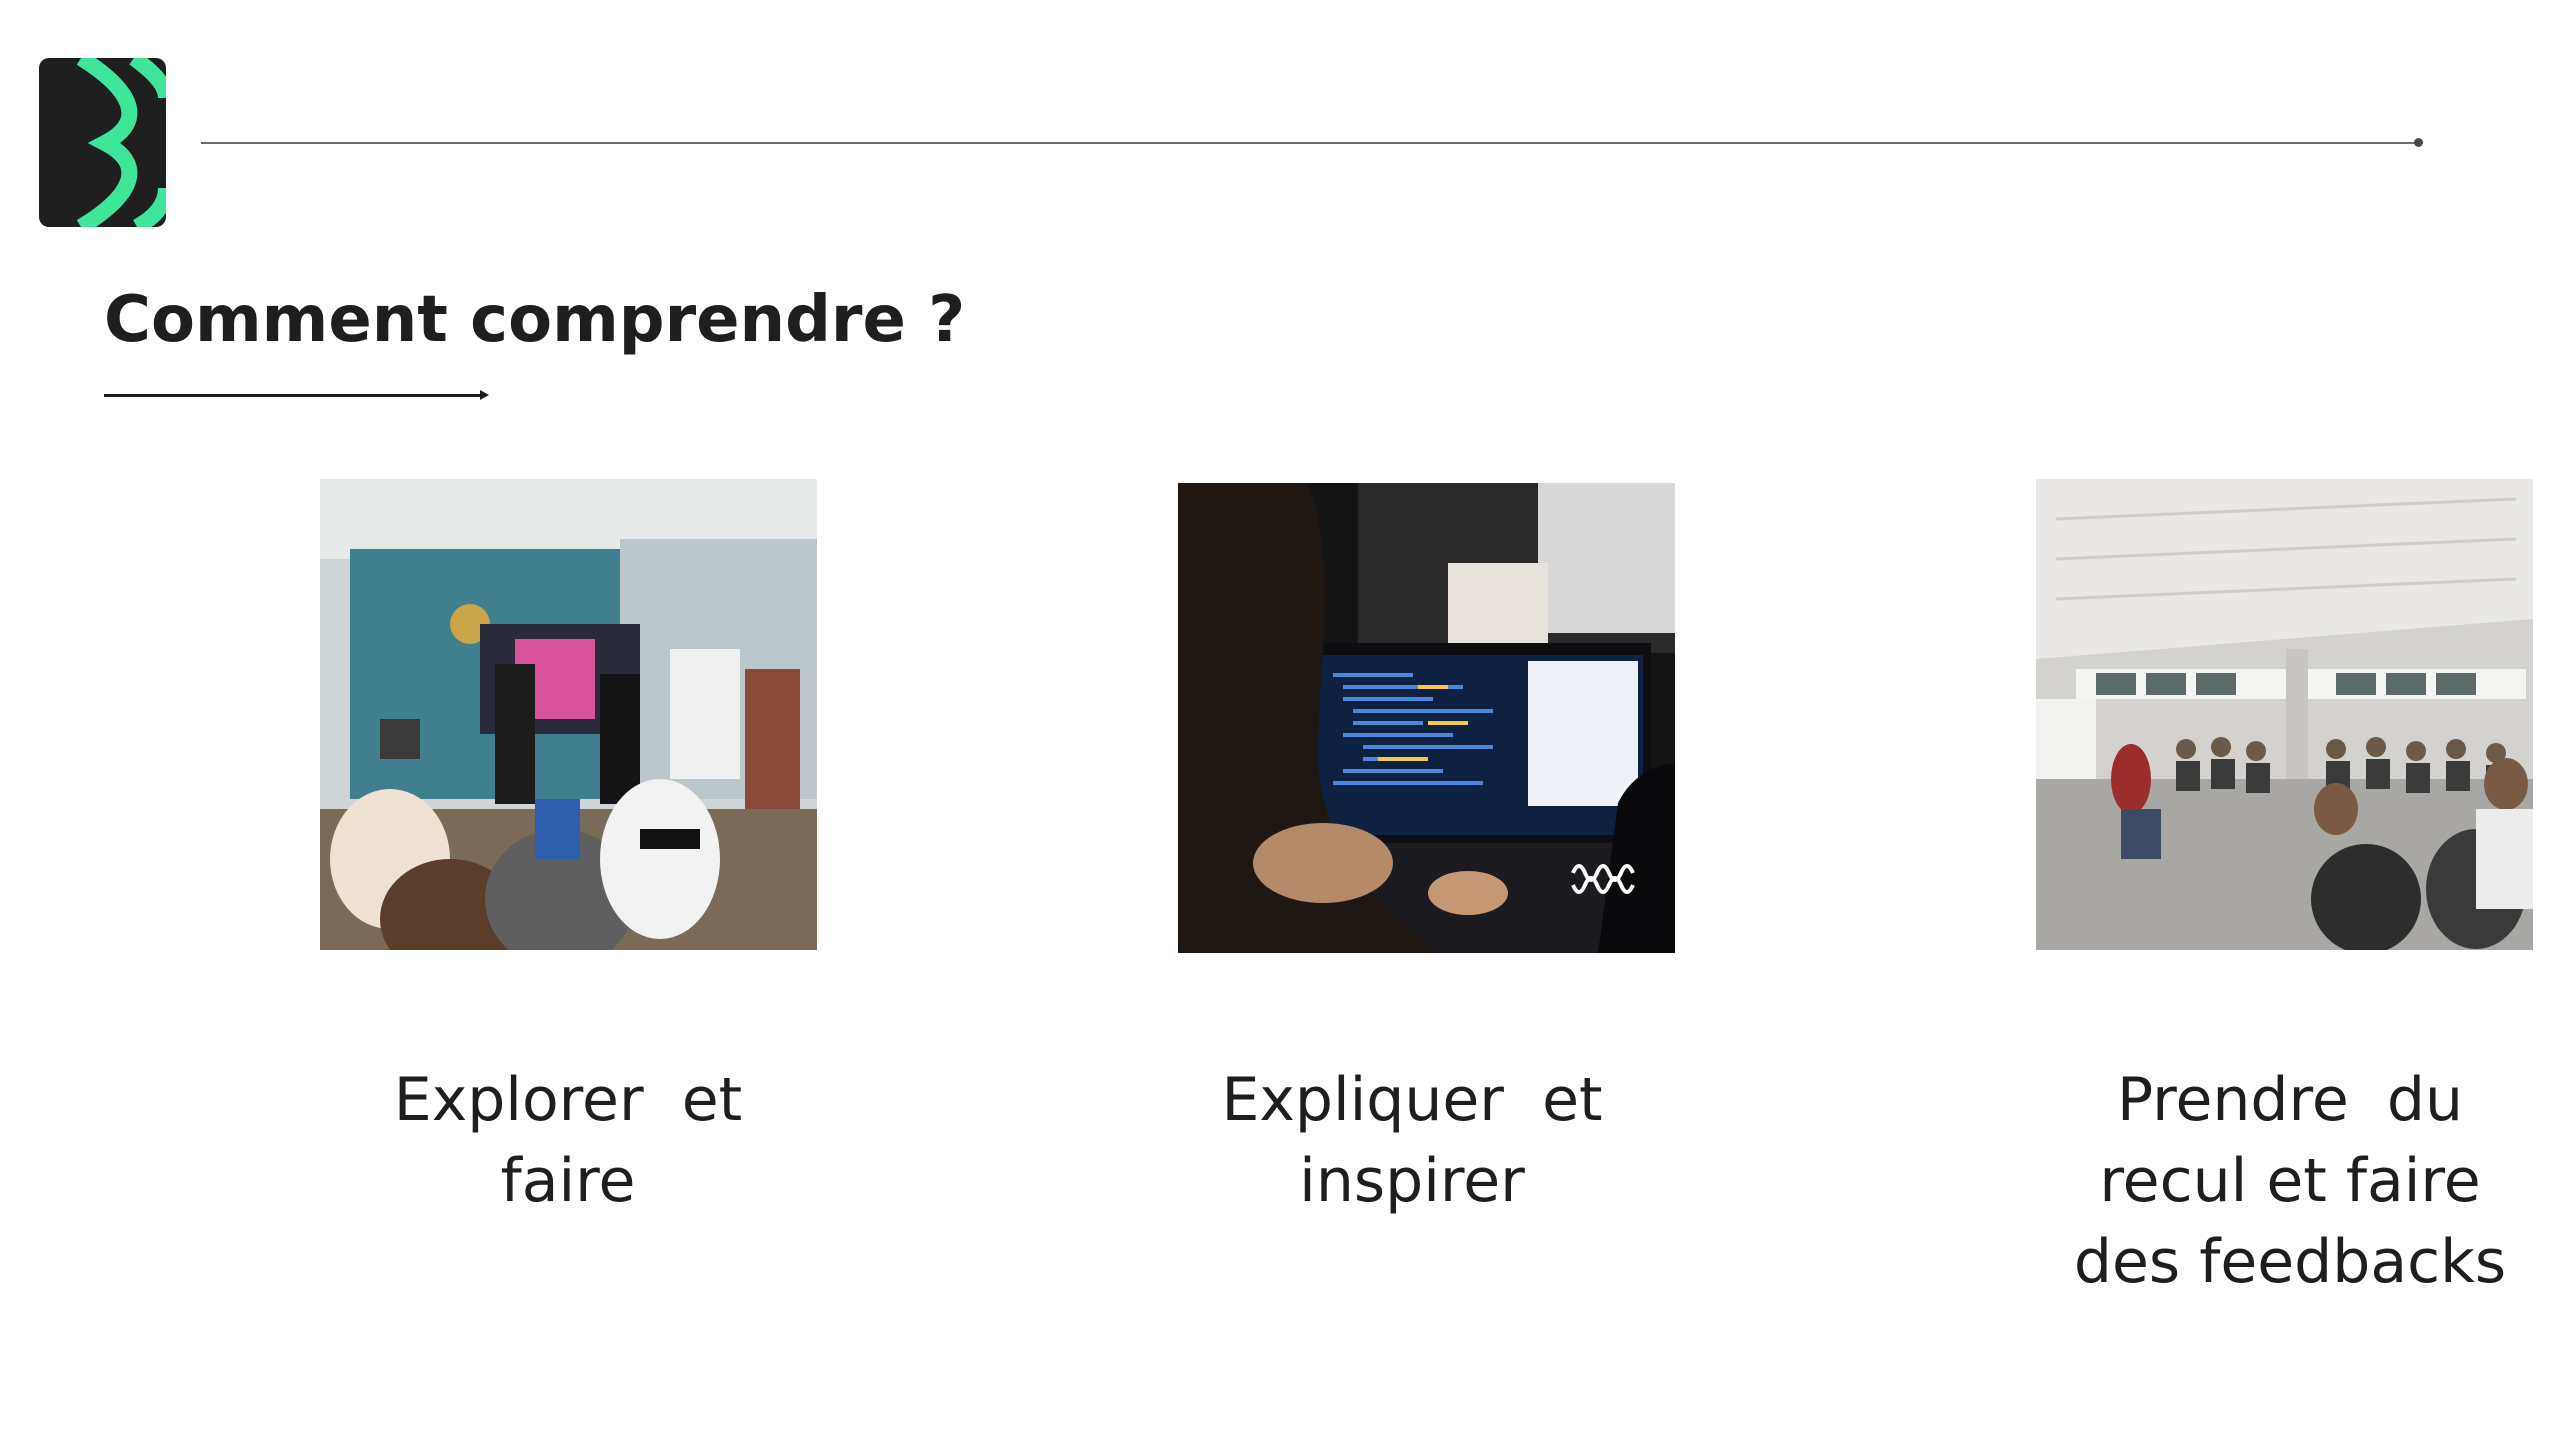 The image size is (2560, 1440). I want to click on chevron-brand-logo-icon, so click(106, 143).